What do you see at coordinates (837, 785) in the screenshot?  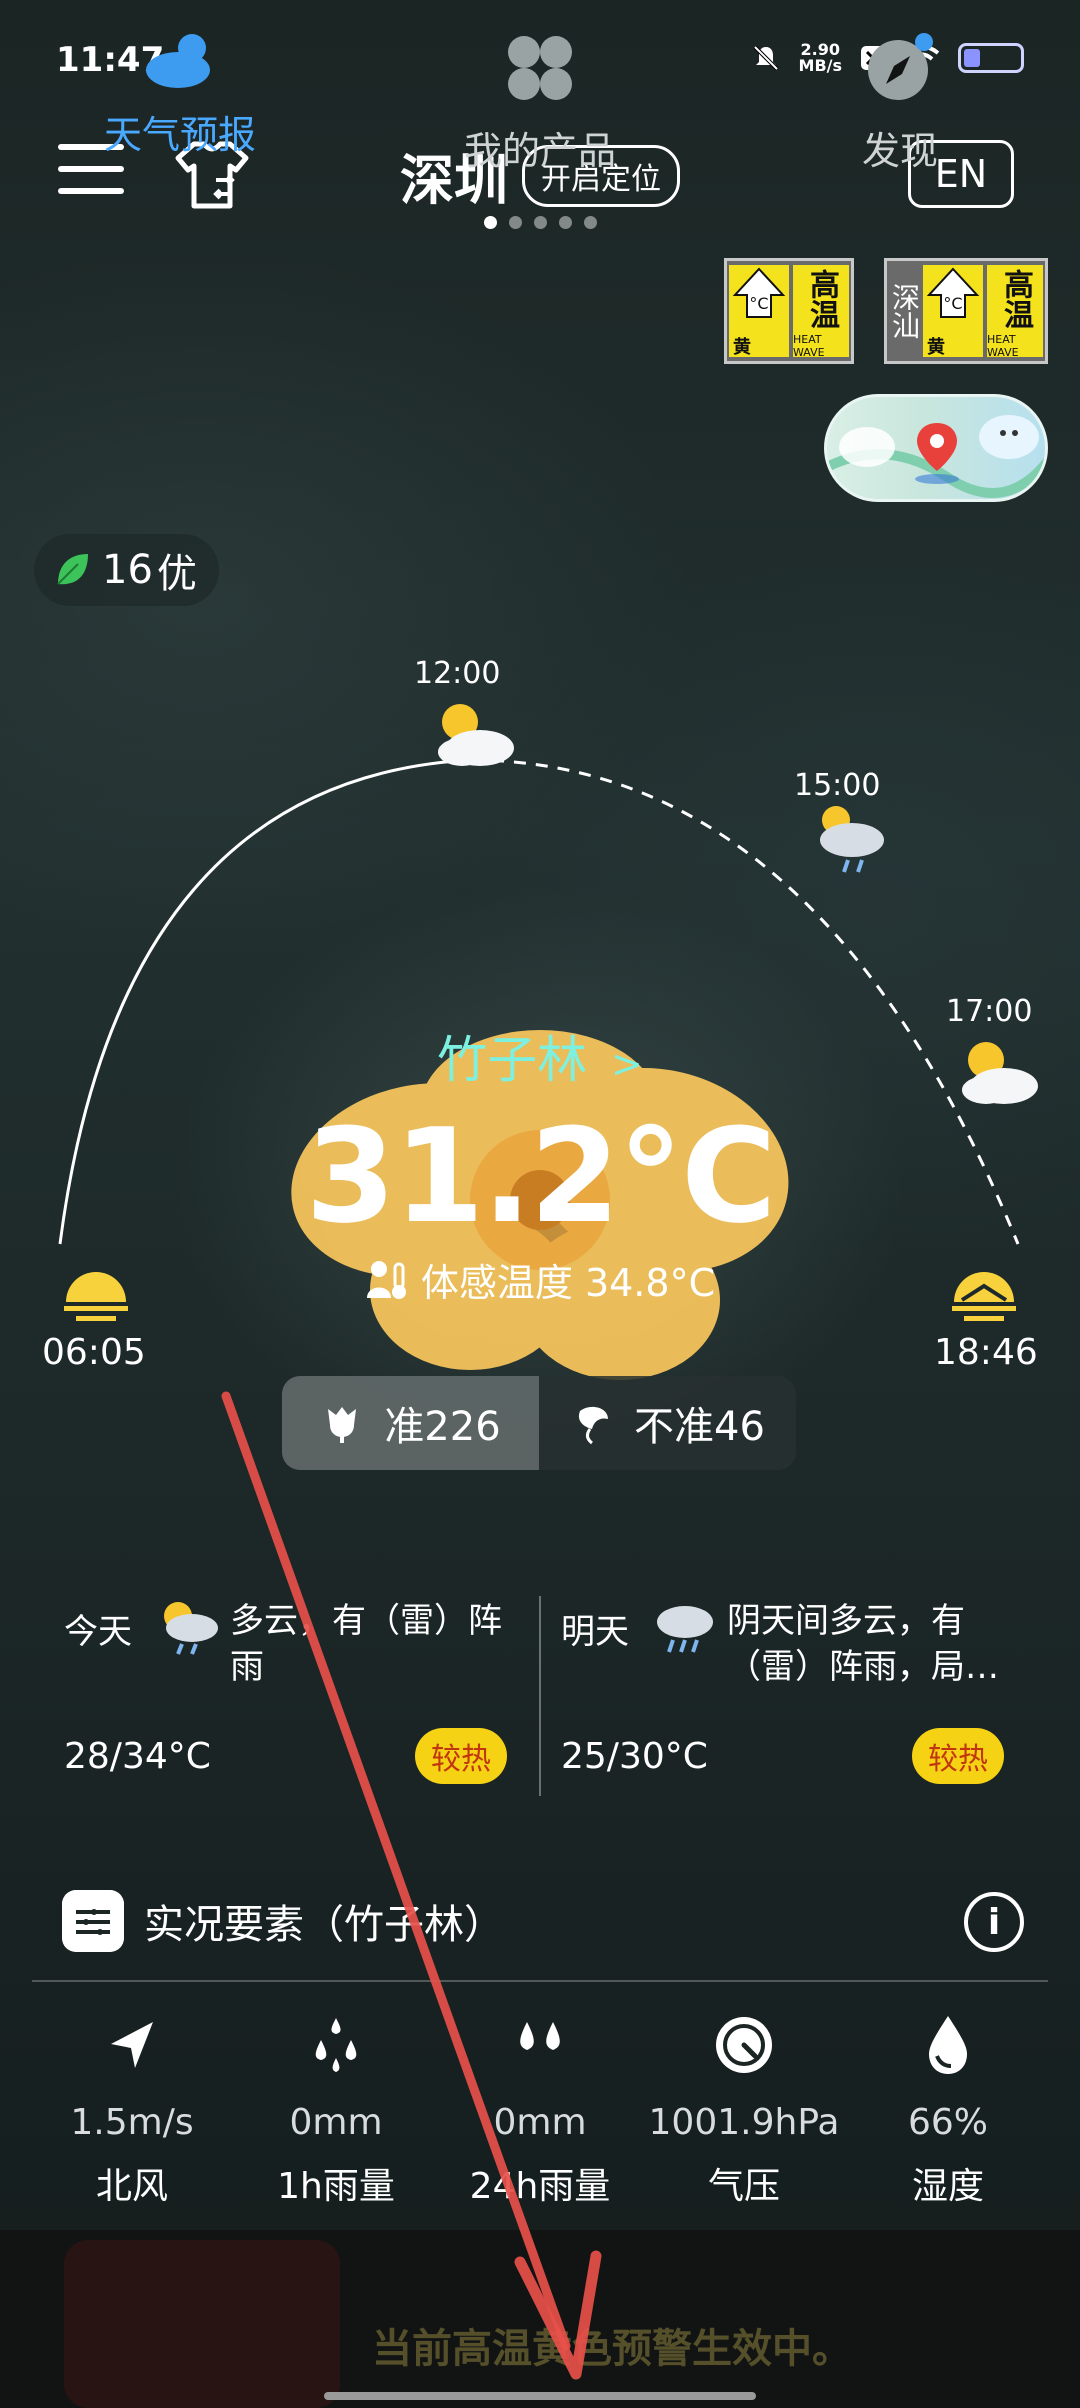 I see `hour-label: 15:00` at bounding box center [837, 785].